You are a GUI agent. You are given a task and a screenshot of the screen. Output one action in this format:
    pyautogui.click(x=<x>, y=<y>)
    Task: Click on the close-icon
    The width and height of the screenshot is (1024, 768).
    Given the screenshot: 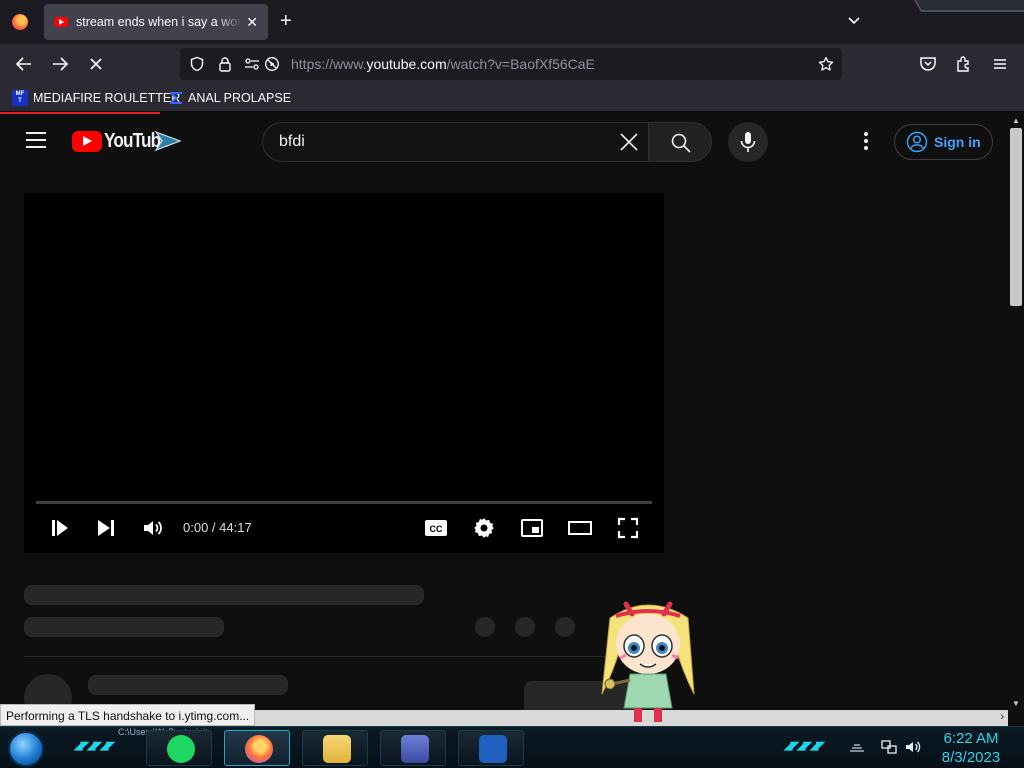 What is the action you would take?
    pyautogui.click(x=96, y=64)
    